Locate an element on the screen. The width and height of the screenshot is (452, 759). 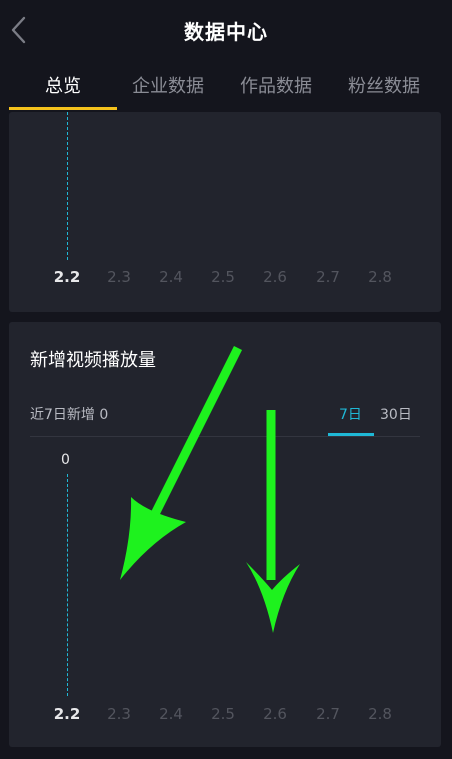
page-title: 数据中心 is located at coordinates (226, 32).